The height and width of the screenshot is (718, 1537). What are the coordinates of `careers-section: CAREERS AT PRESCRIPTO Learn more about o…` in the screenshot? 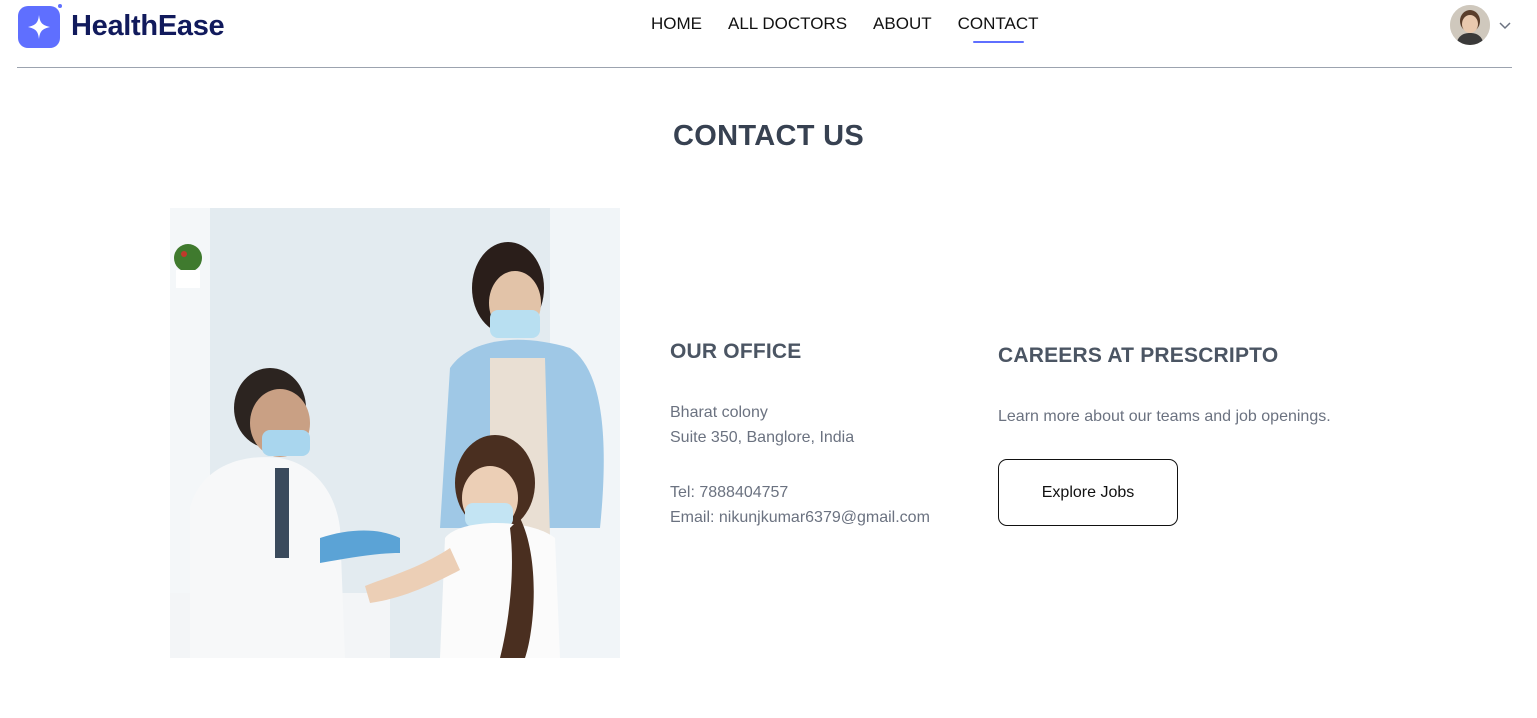 It's located at (1164, 435).